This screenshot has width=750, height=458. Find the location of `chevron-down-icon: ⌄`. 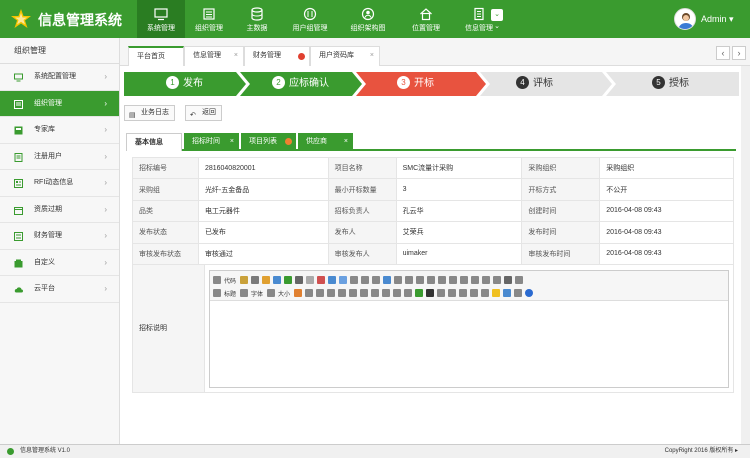

chevron-down-icon: ⌄ is located at coordinates (497, 27).